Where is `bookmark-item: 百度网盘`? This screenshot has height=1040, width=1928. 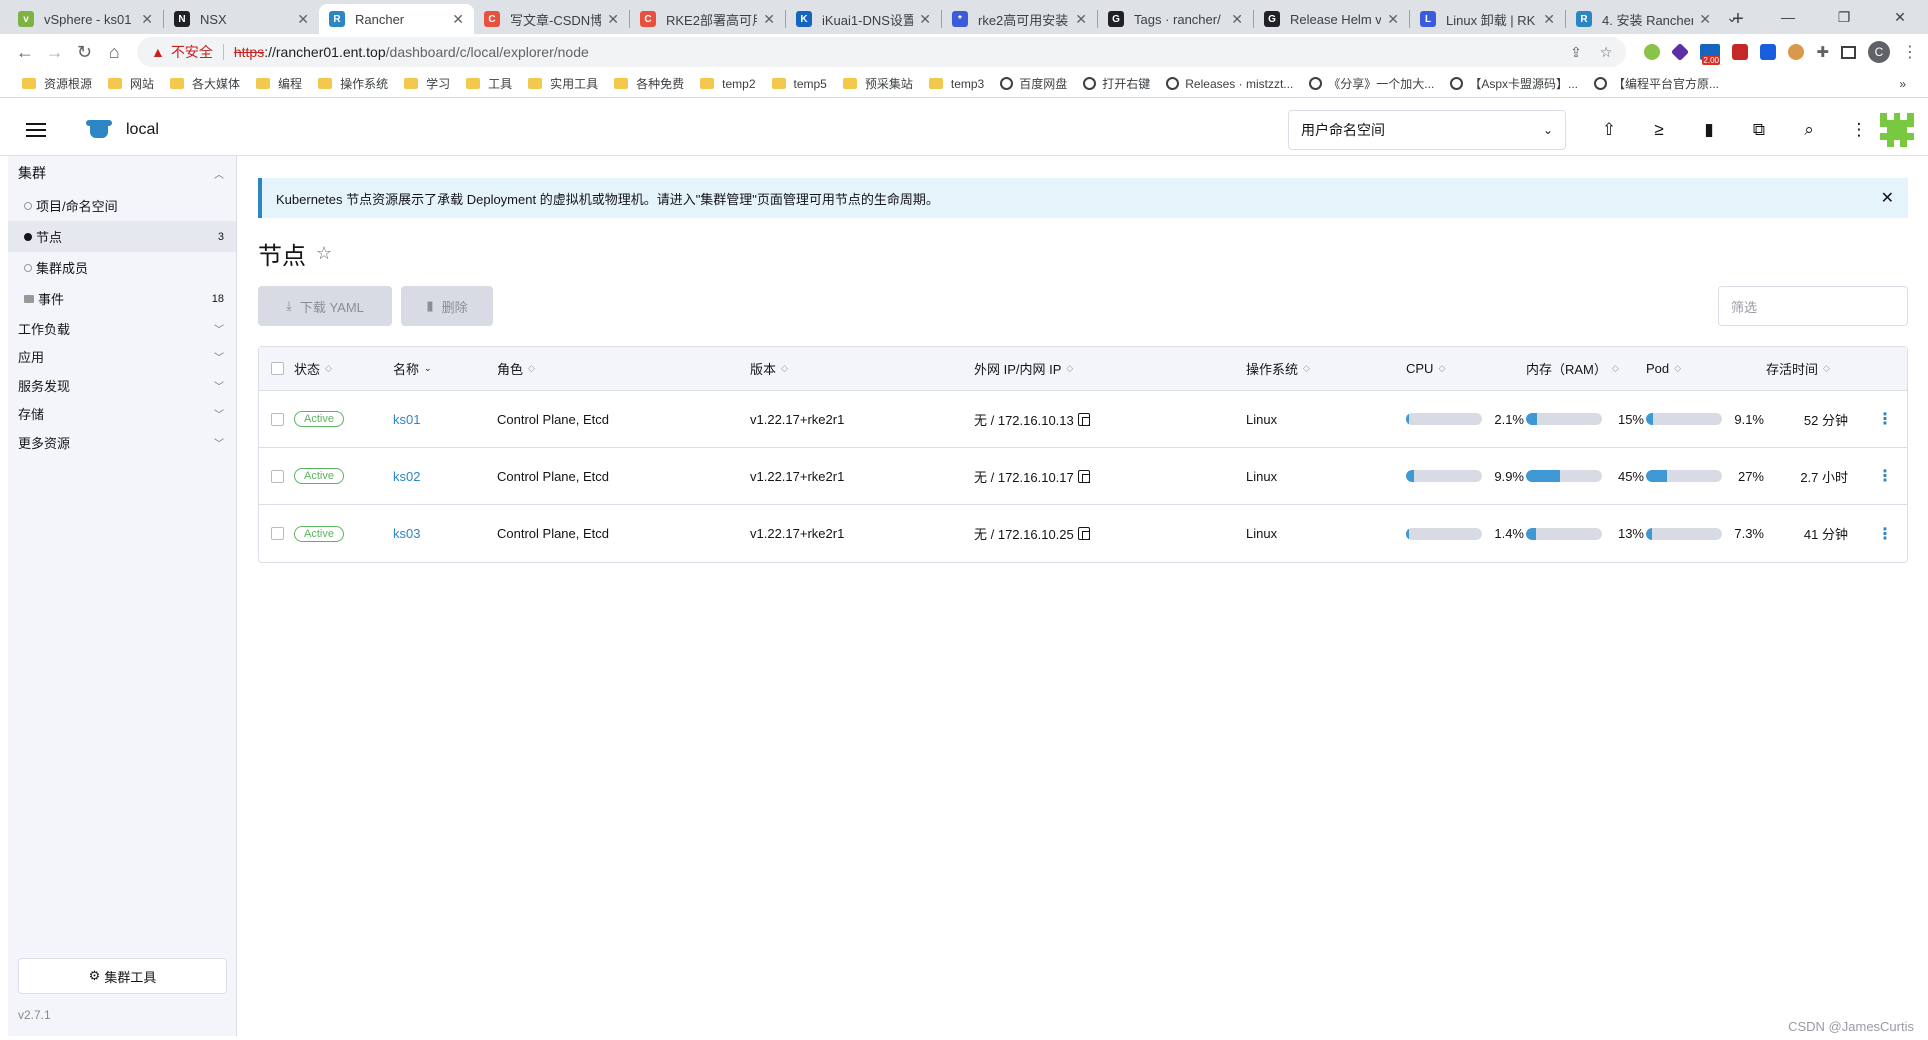 bookmark-item: 百度网盘 is located at coordinates (1033, 83).